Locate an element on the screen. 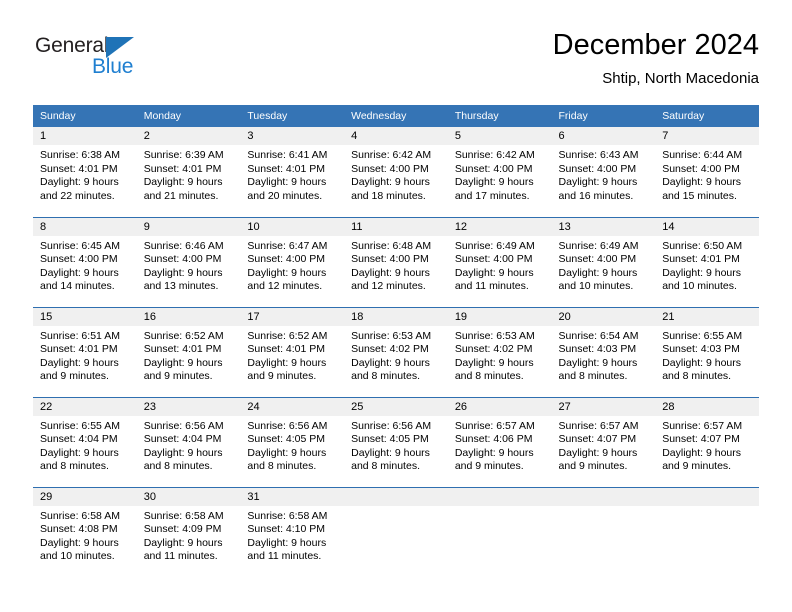  day-number: 10 is located at coordinates (292, 226).